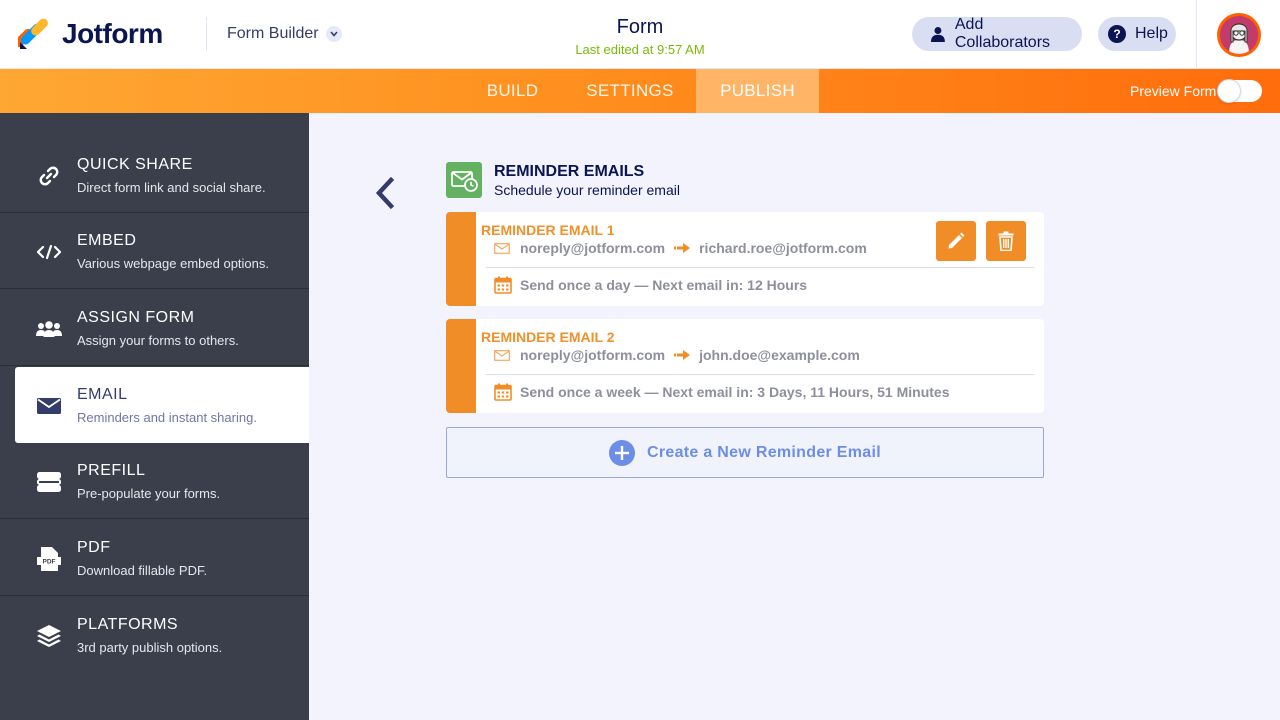  What do you see at coordinates (569, 171) in the screenshot?
I see `section-title: REMINDER EMAILS` at bounding box center [569, 171].